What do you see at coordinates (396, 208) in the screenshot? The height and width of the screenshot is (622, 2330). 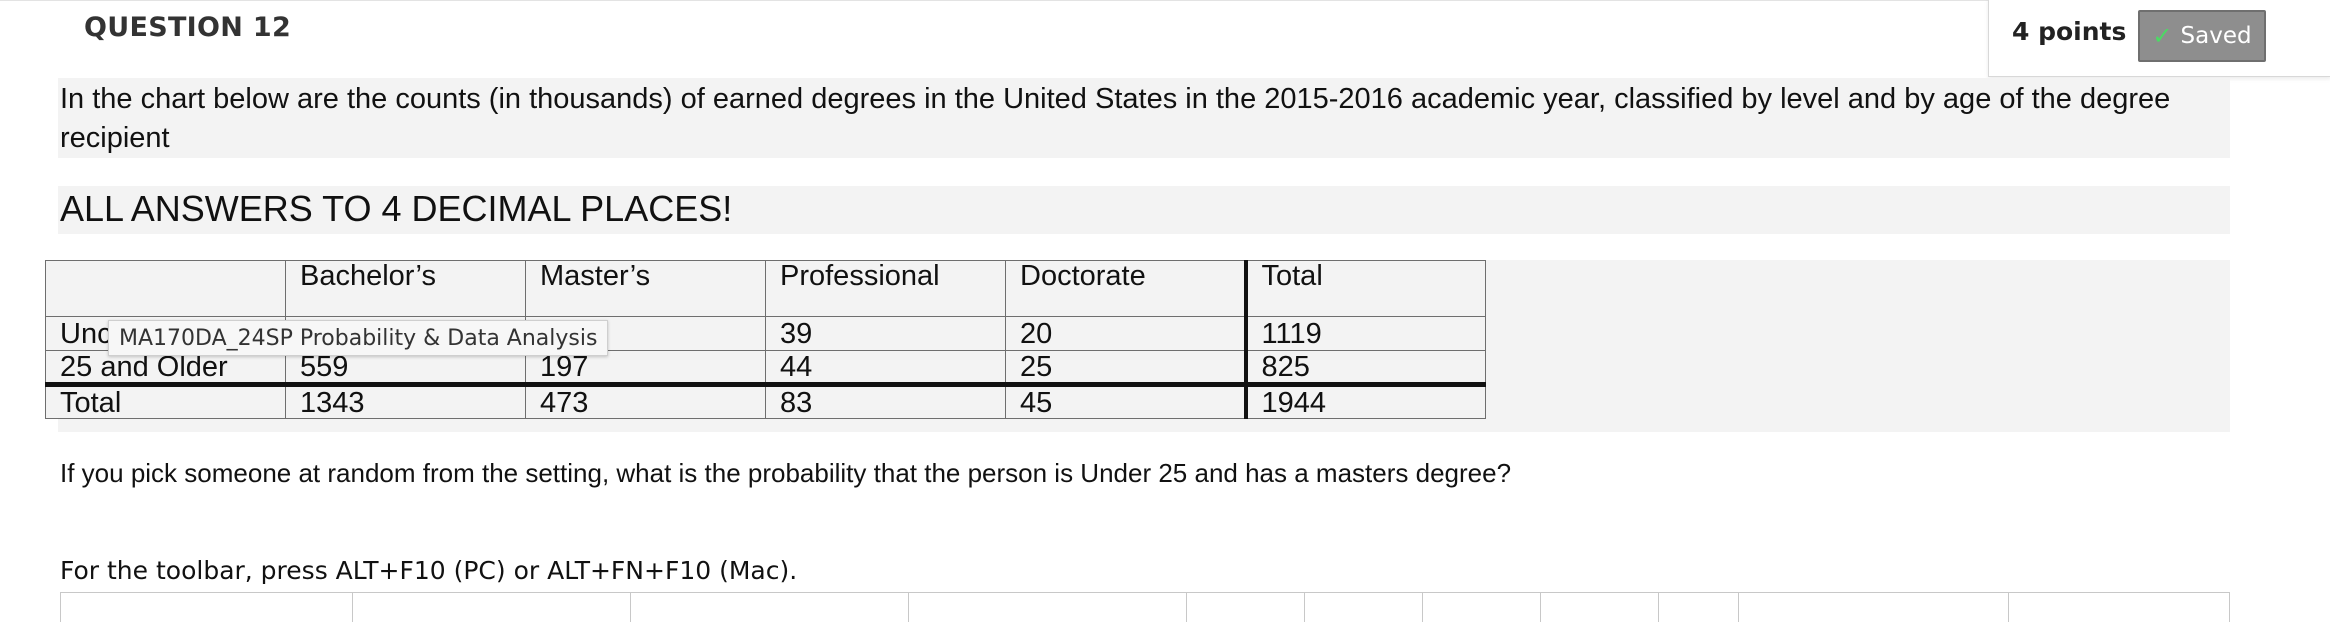 I see `decimal-note: ALL ANSWERS TO 4 DECIMAL PLACES!` at bounding box center [396, 208].